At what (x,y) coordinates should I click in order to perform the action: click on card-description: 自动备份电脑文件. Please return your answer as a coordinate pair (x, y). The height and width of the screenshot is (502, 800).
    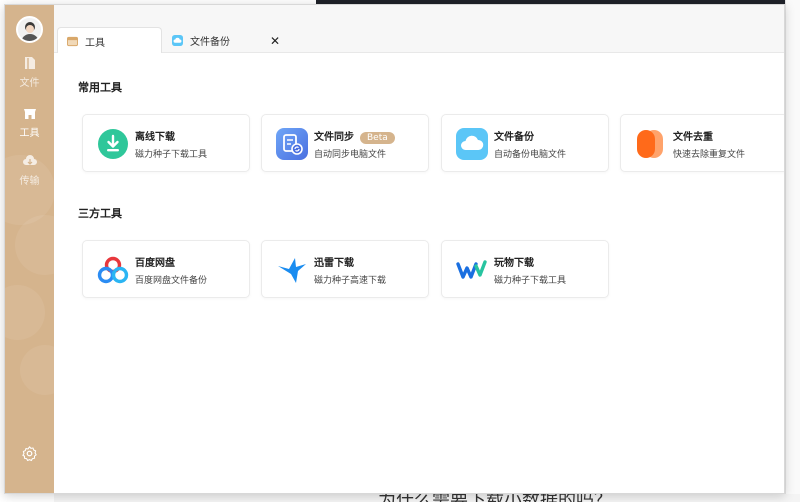
    Looking at the image, I should click on (530, 155).